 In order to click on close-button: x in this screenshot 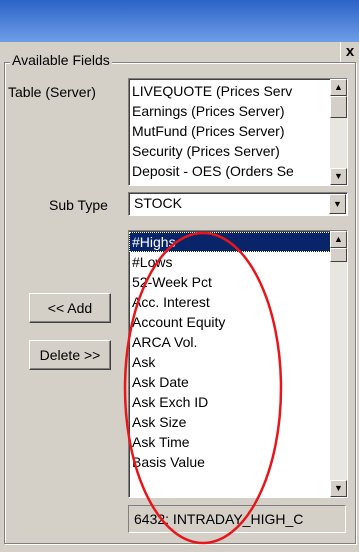, I will do `click(349, 52)`.